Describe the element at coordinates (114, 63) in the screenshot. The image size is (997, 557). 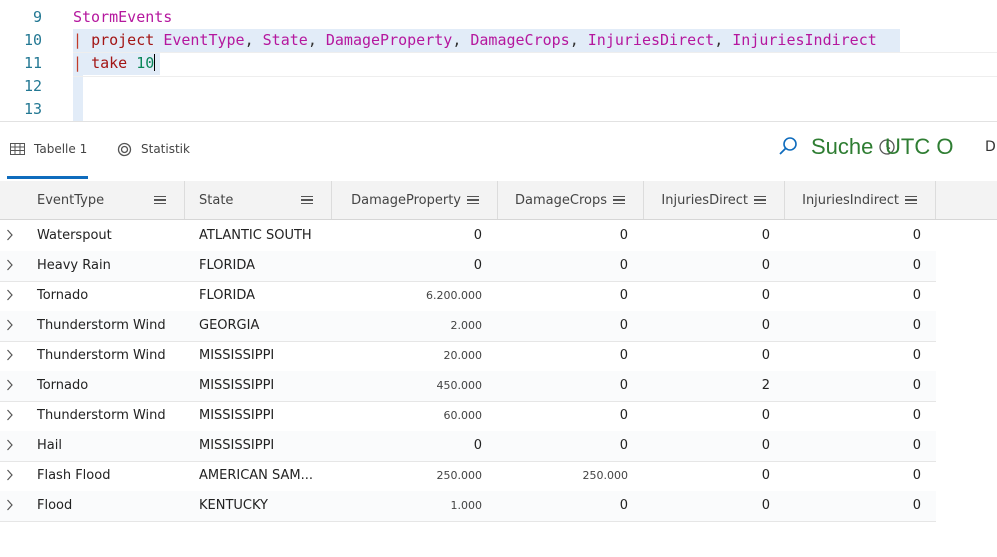
I see `code-line: | take 10` at that location.